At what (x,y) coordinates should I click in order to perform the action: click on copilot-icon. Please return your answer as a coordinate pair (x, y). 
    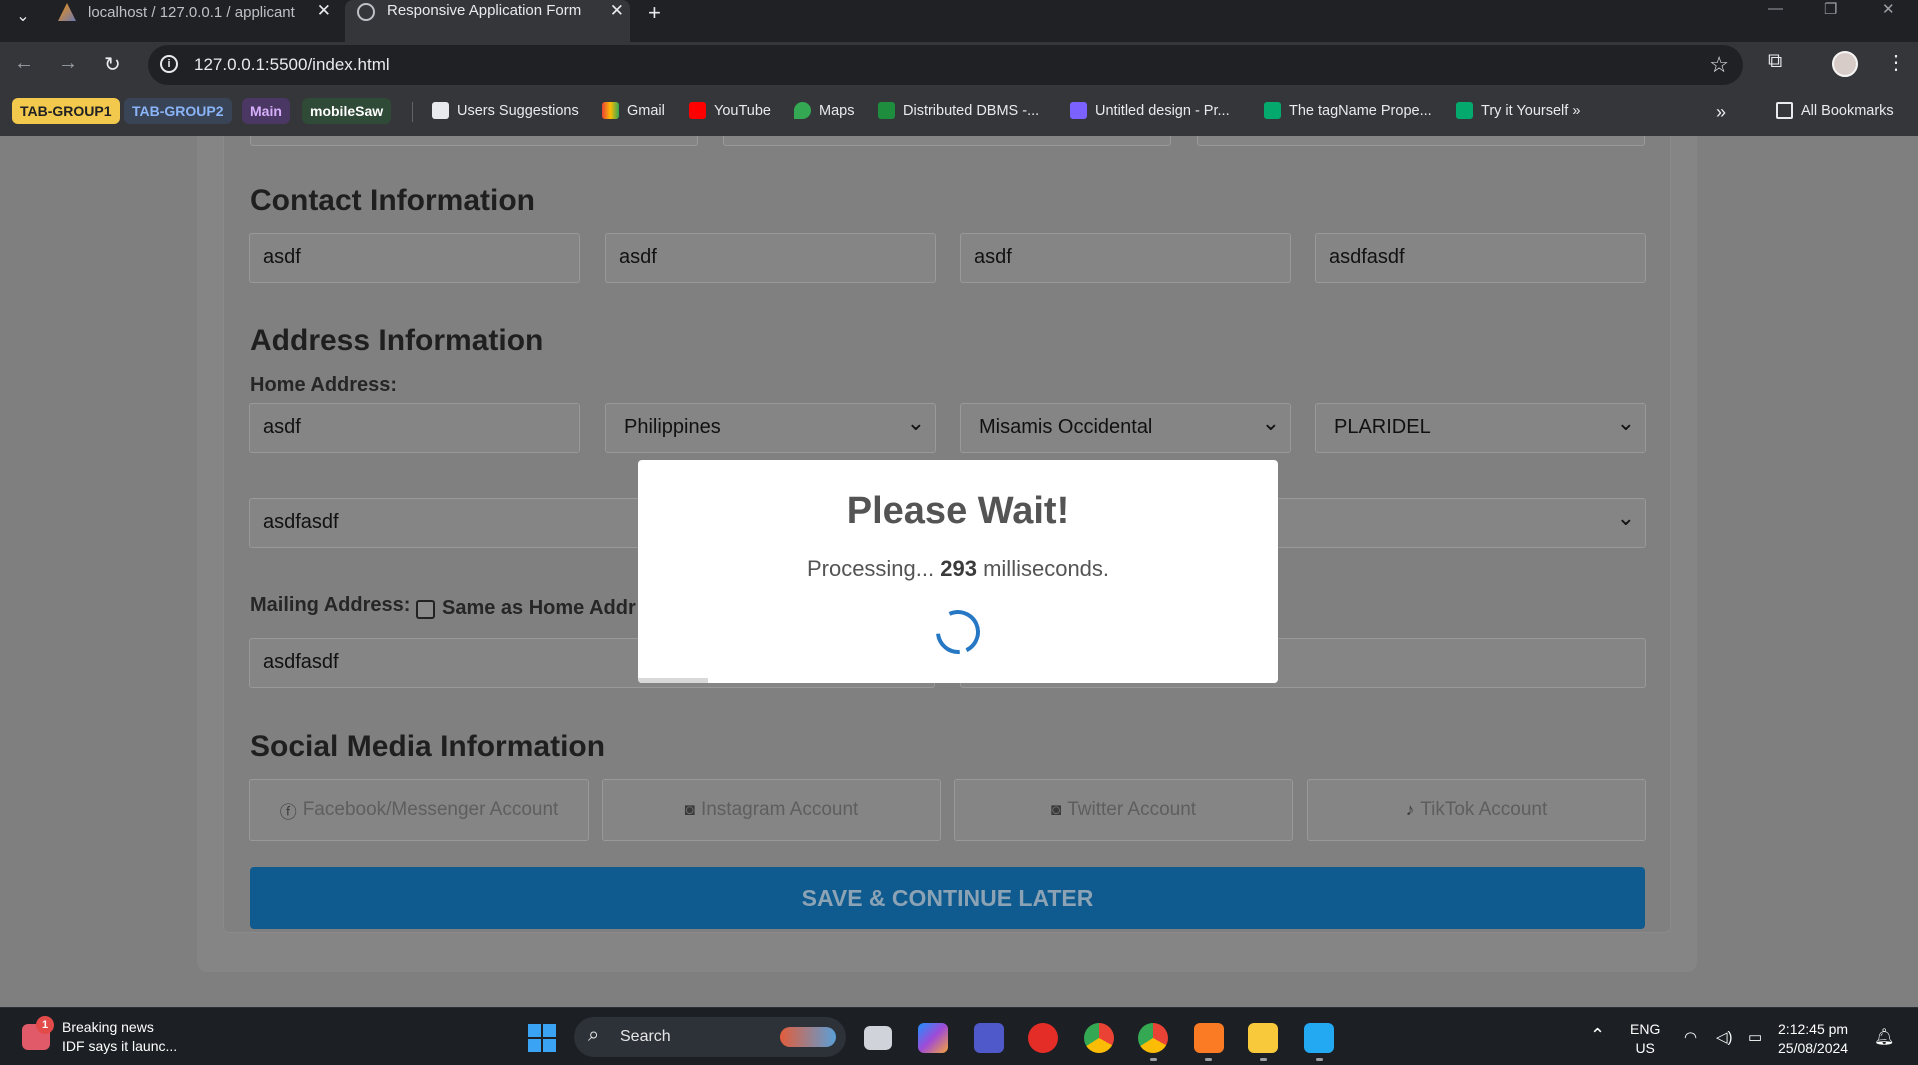
    Looking at the image, I should click on (933, 1038).